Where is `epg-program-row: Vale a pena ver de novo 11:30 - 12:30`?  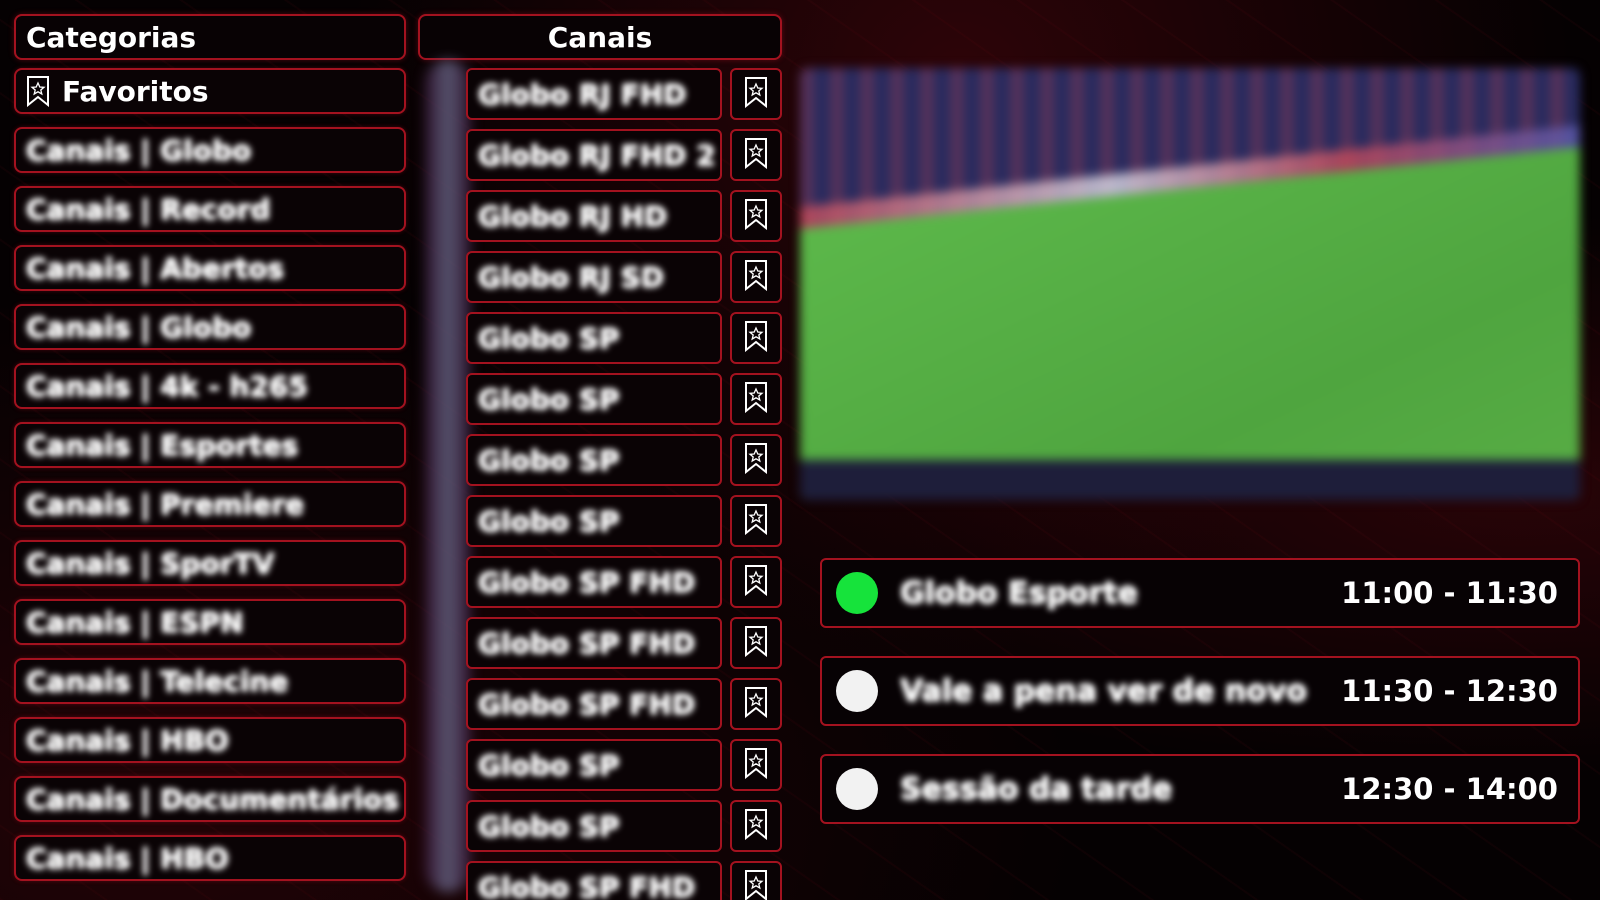 epg-program-row: Vale a pena ver de novo 11:30 - 12:30 is located at coordinates (1200, 691).